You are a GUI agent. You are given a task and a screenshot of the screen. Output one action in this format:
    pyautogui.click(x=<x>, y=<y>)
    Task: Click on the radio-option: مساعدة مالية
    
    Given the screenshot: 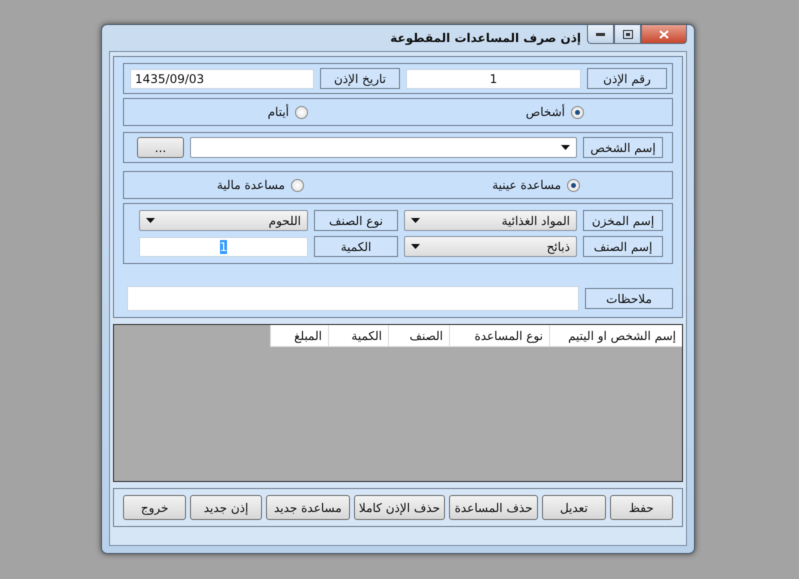 What is the action you would take?
    pyautogui.click(x=244, y=185)
    